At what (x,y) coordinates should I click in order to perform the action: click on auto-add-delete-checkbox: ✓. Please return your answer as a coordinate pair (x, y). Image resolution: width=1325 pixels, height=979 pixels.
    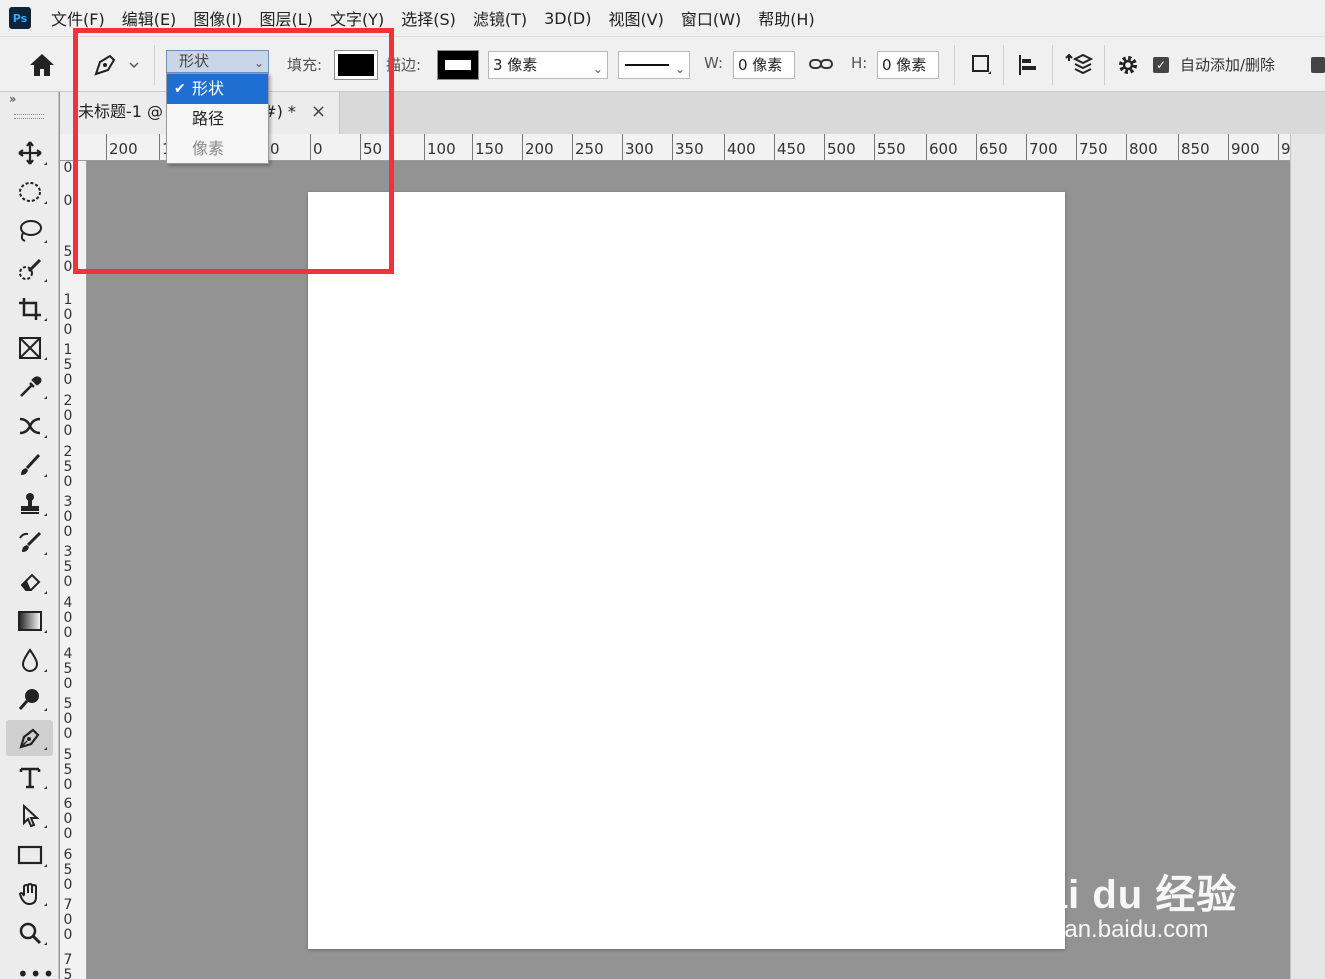
    Looking at the image, I should click on (1161, 65).